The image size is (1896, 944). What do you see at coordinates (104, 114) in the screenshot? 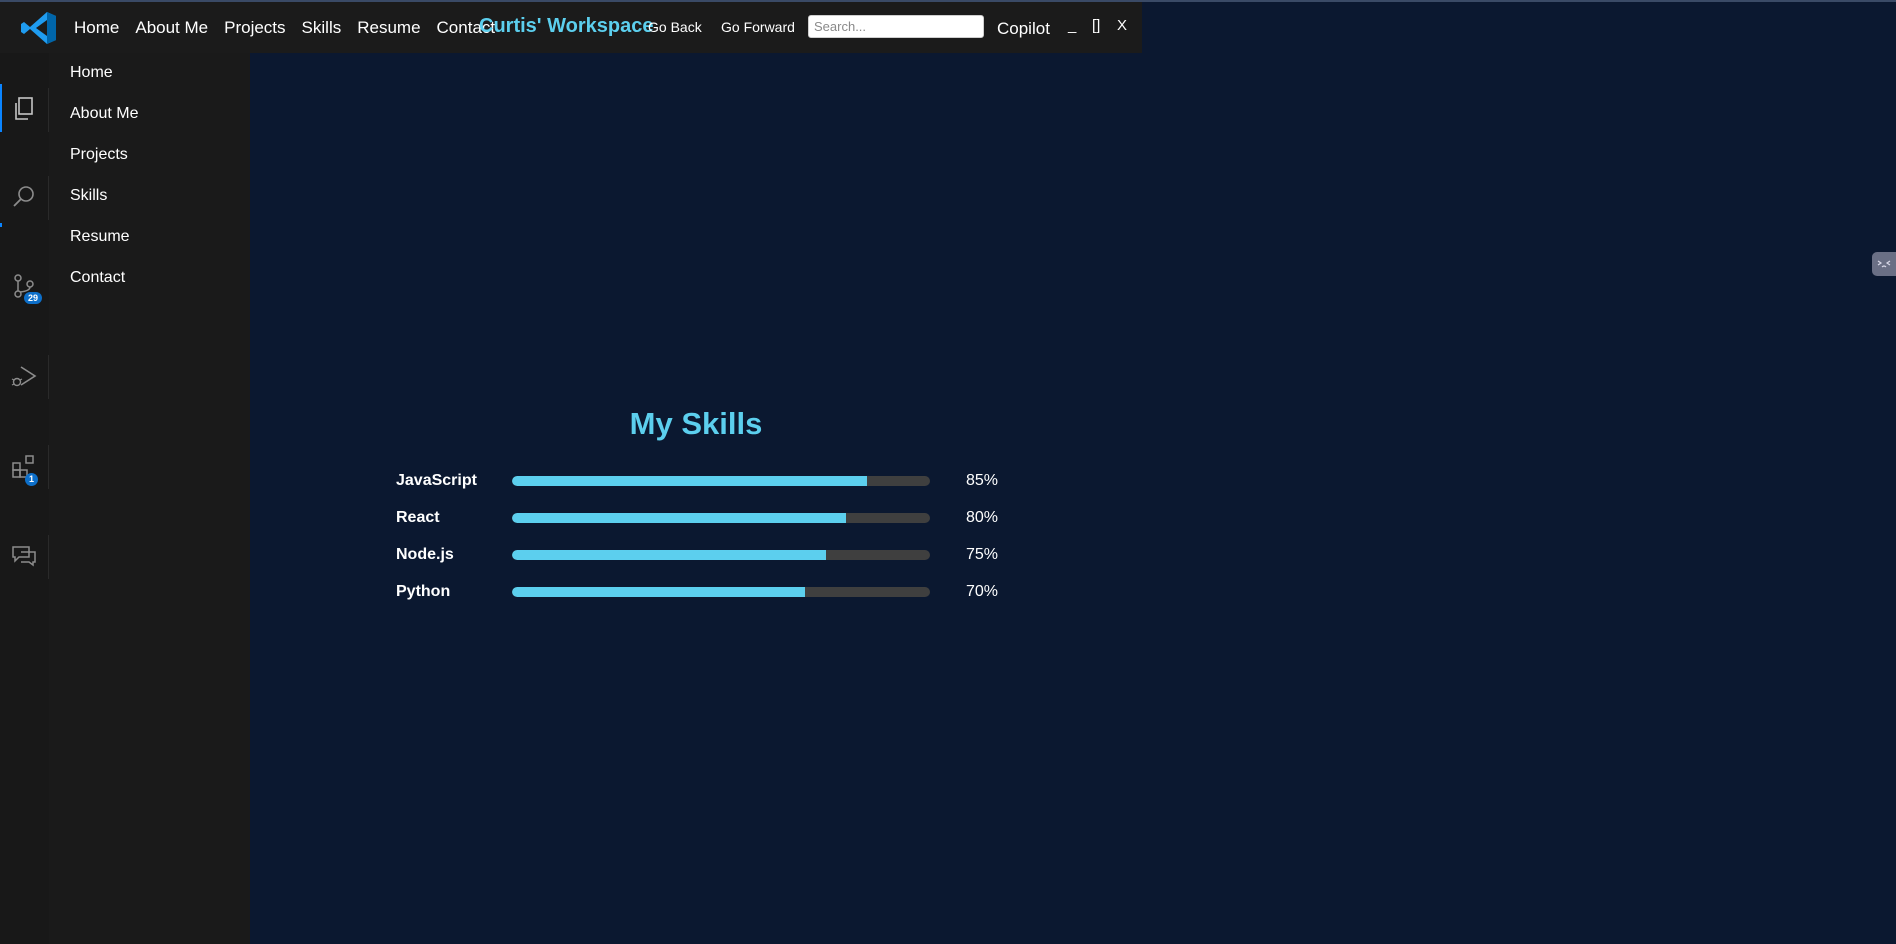
I see `sidebar-item-about-me: About Me` at bounding box center [104, 114].